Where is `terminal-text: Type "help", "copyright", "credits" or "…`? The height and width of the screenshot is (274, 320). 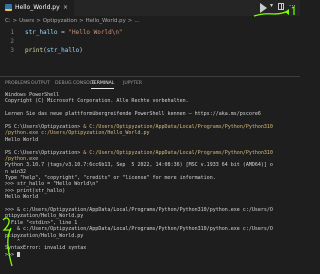
terminal-text: Type "help", "copyright", "credits" or "… is located at coordinates (110, 178).